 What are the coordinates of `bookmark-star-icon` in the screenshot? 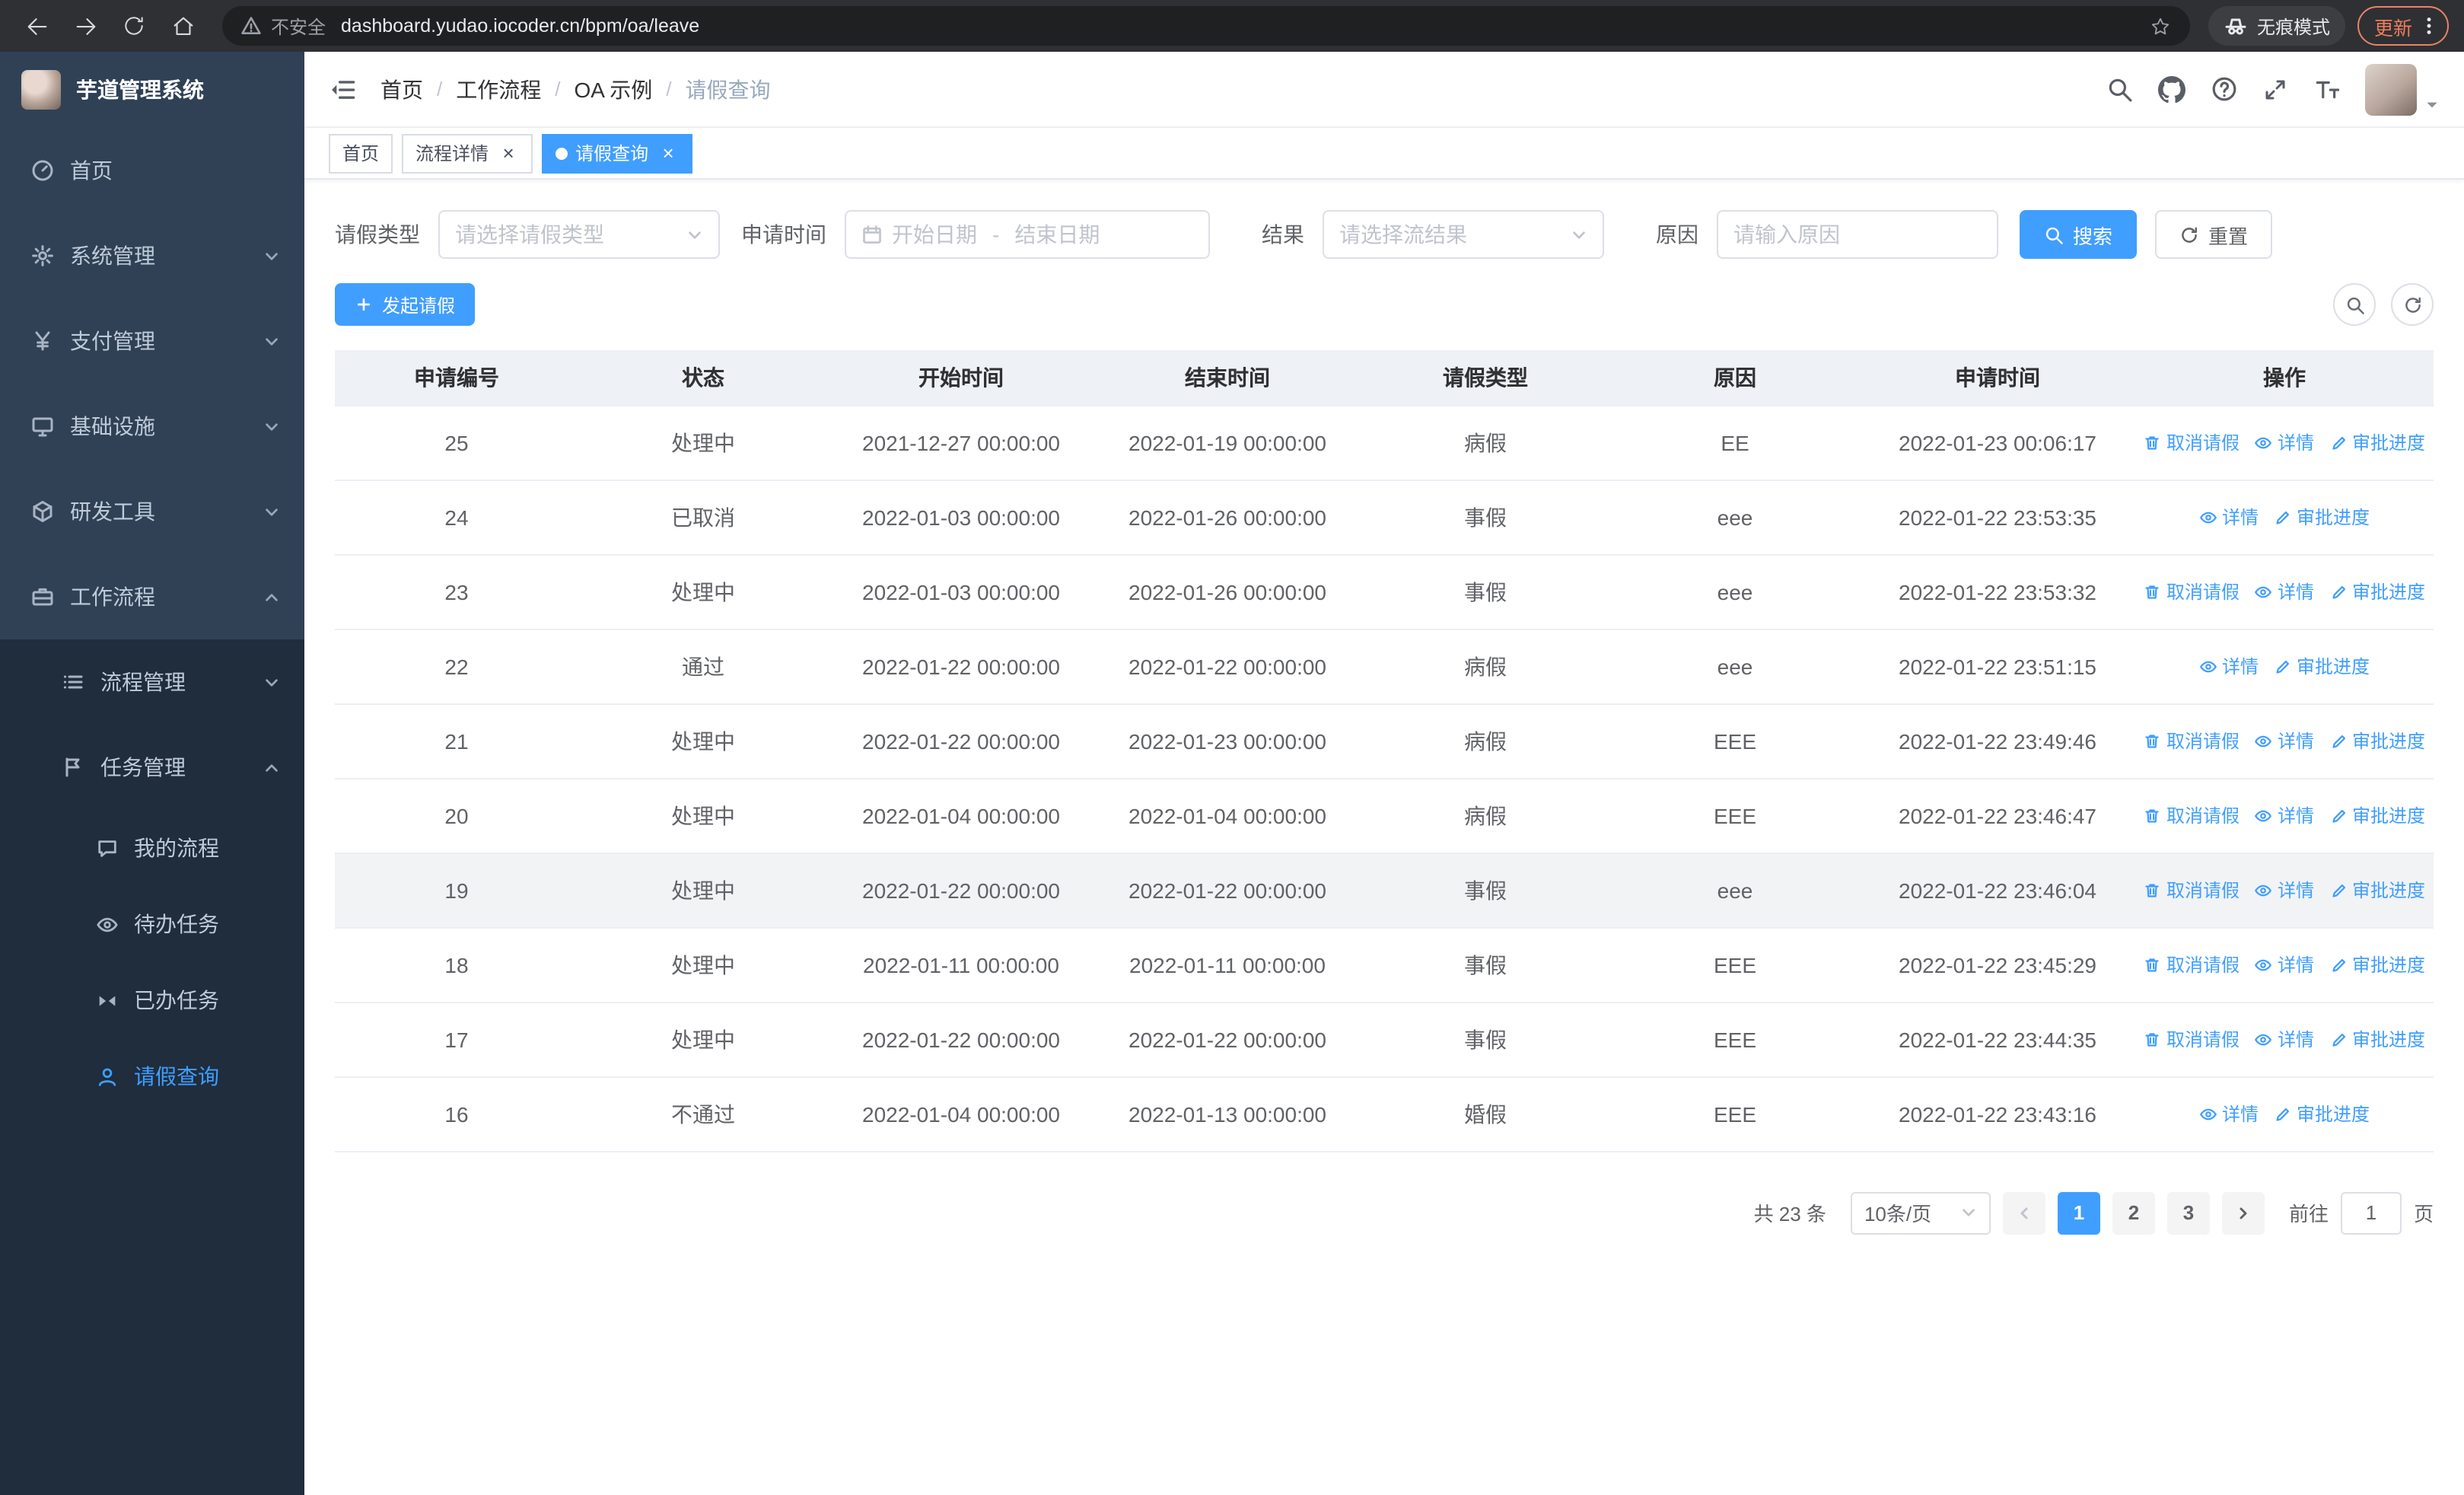 It's located at (2160, 26).